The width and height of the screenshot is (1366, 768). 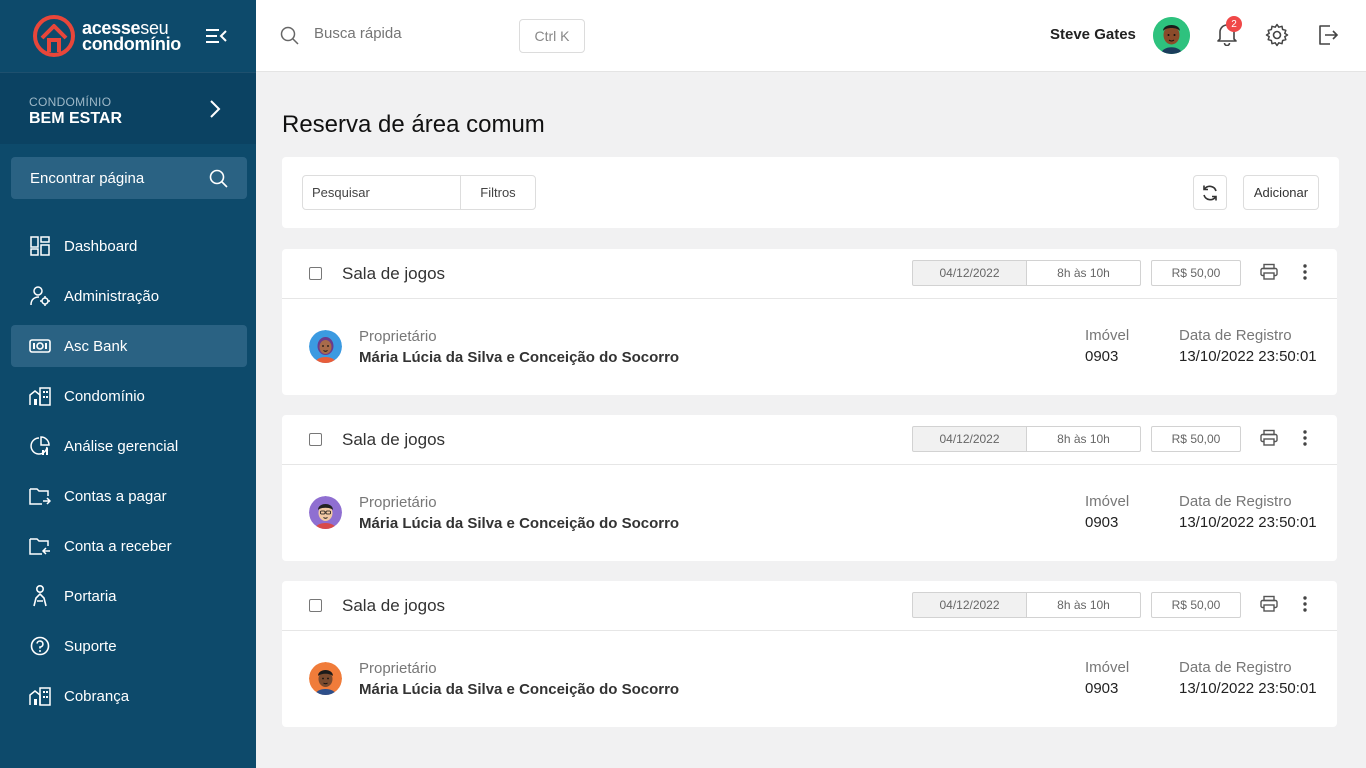 I want to click on brand-name: acesseseu condomínio, so click(x=131, y=36).